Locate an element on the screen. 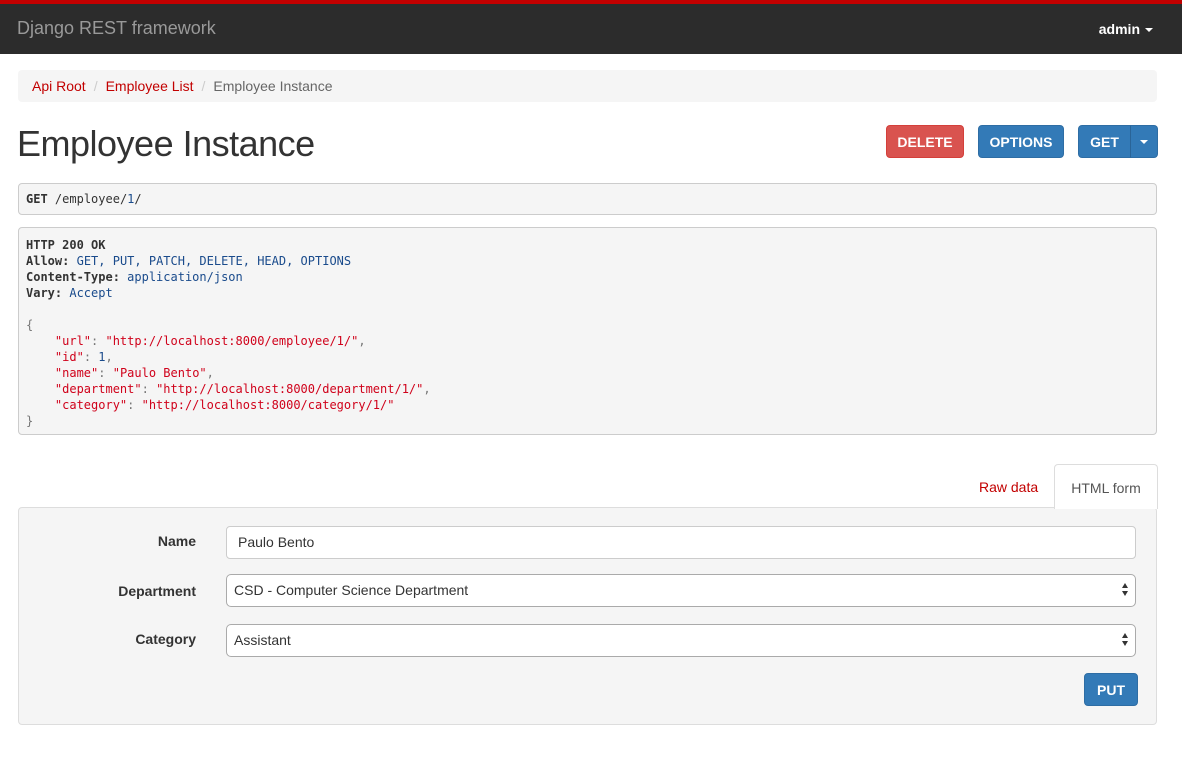 This screenshot has height=758, width=1182. breadcrumb-api-root: Api Root is located at coordinates (59, 86).